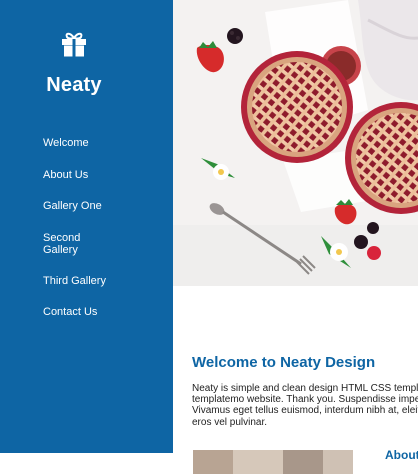 The height and width of the screenshot is (474, 418). What do you see at coordinates (78, 312) in the screenshot?
I see `nav-item-contact-us: Contact Us` at bounding box center [78, 312].